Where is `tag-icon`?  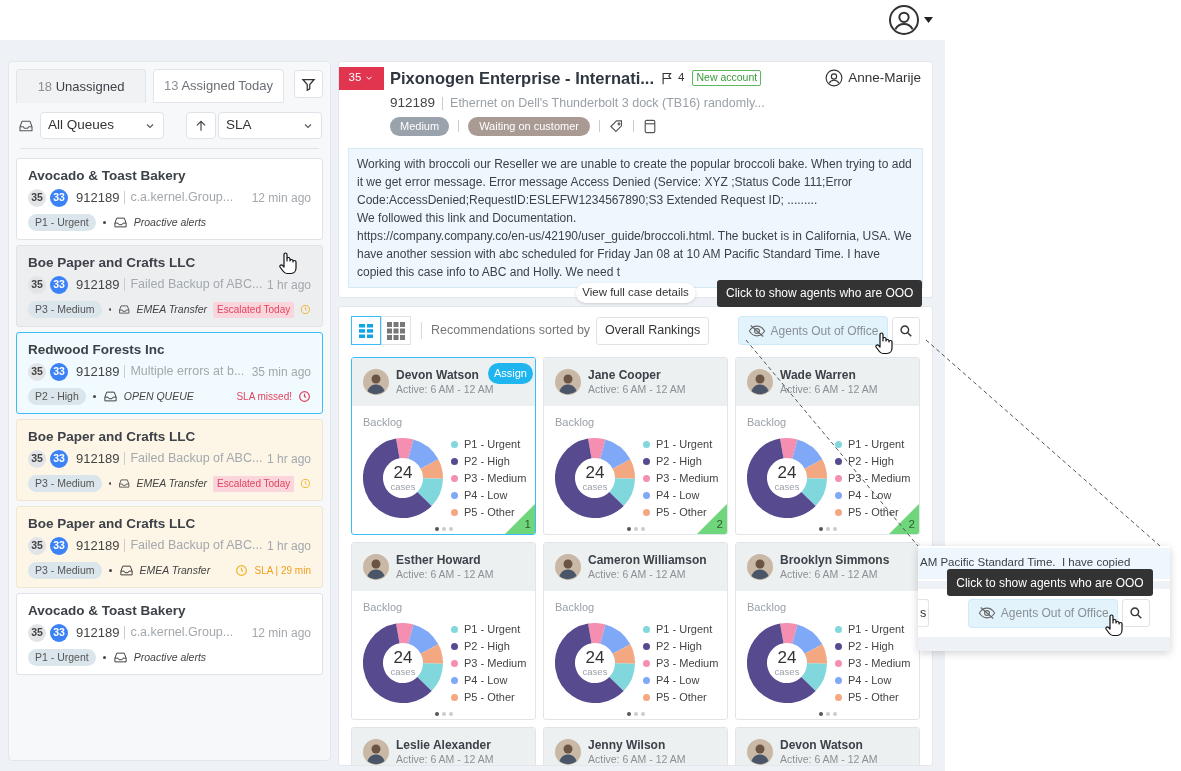
tag-icon is located at coordinates (616, 126).